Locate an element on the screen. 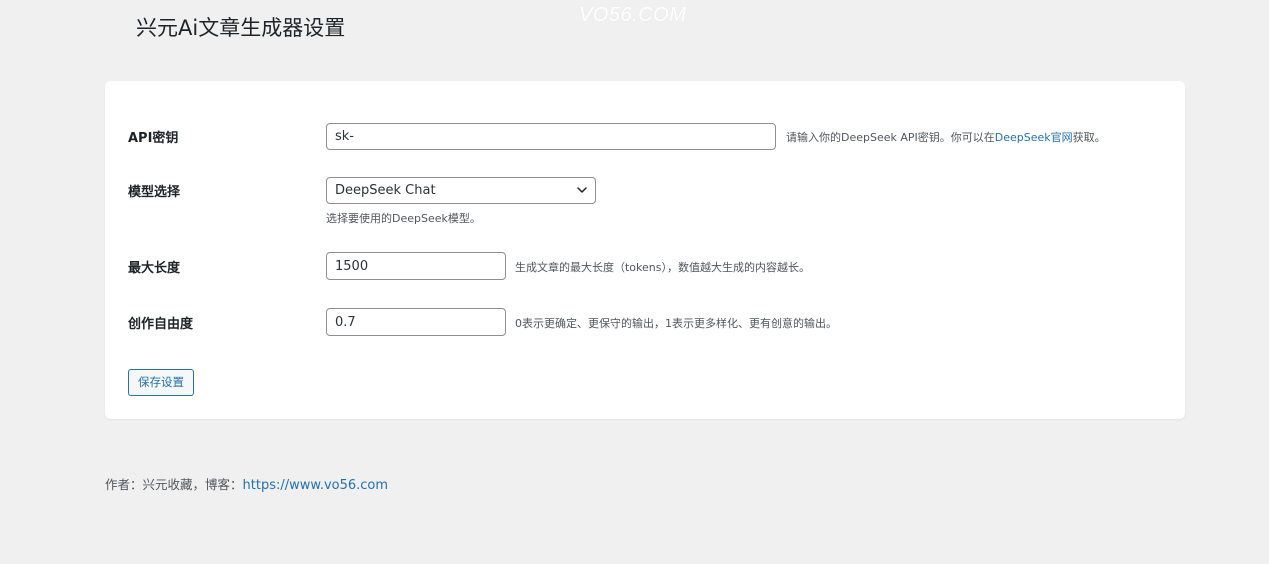 This screenshot has width=1269, height=564. max-length-input is located at coordinates (416, 266).